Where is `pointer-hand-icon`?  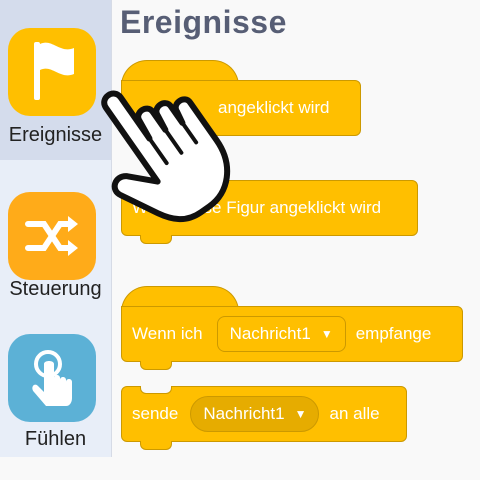 pointer-hand-icon is located at coordinates (166, 156).